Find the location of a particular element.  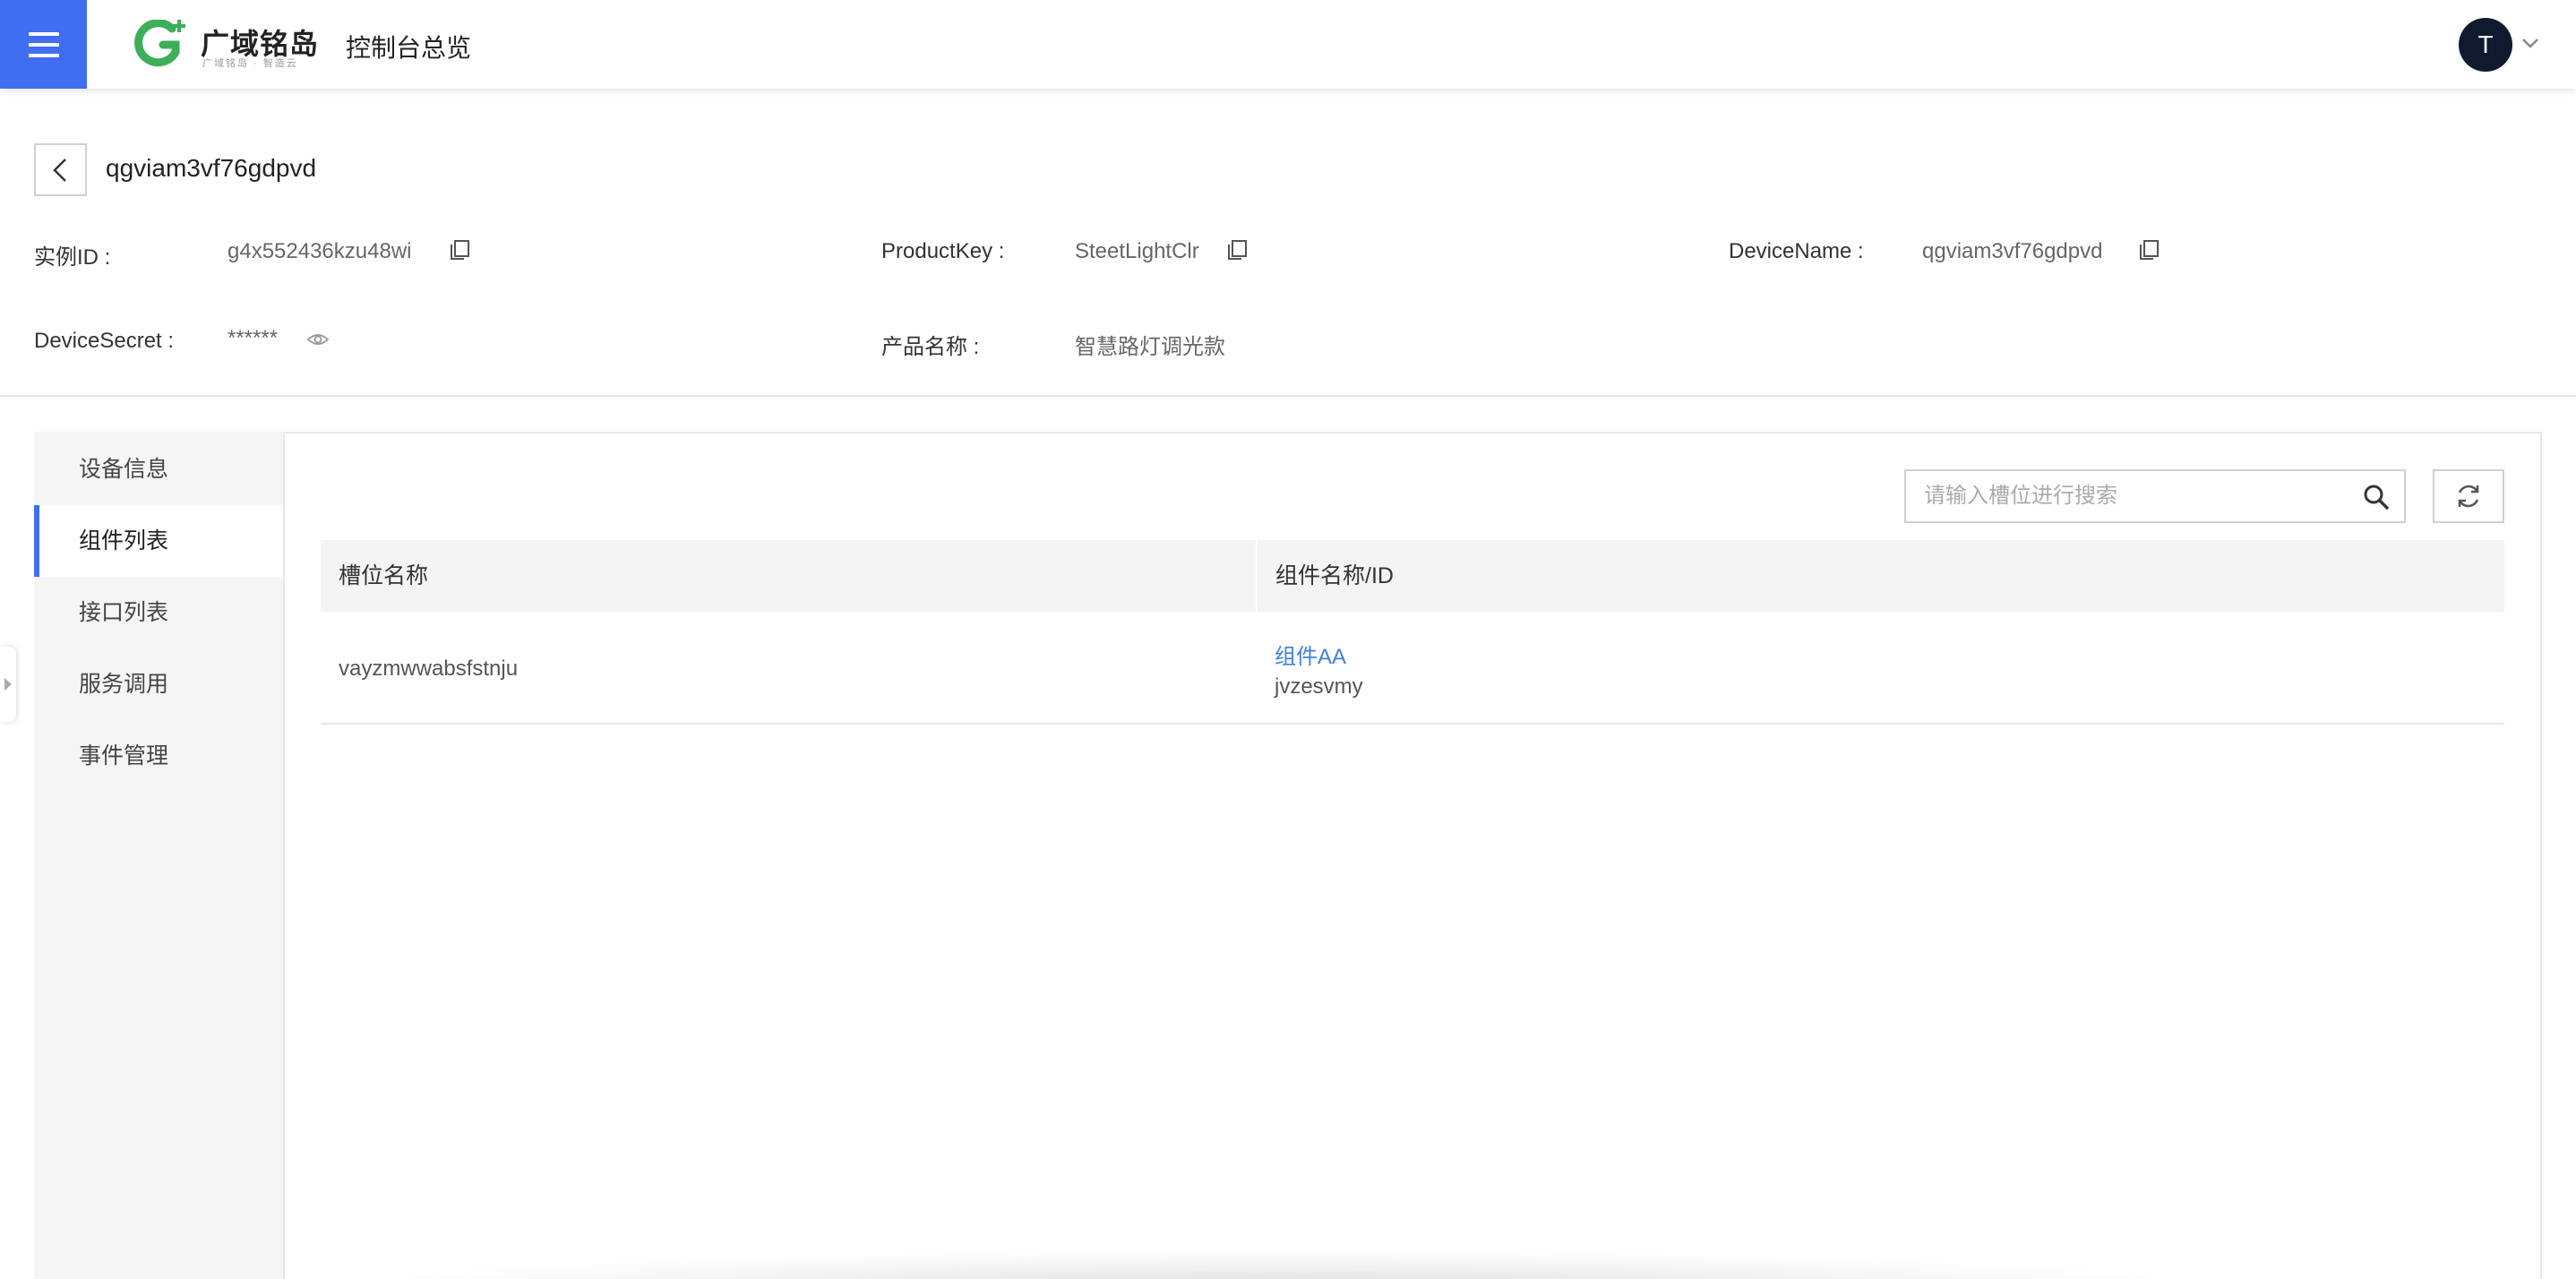

chevron-left-icon is located at coordinates (59, 170).